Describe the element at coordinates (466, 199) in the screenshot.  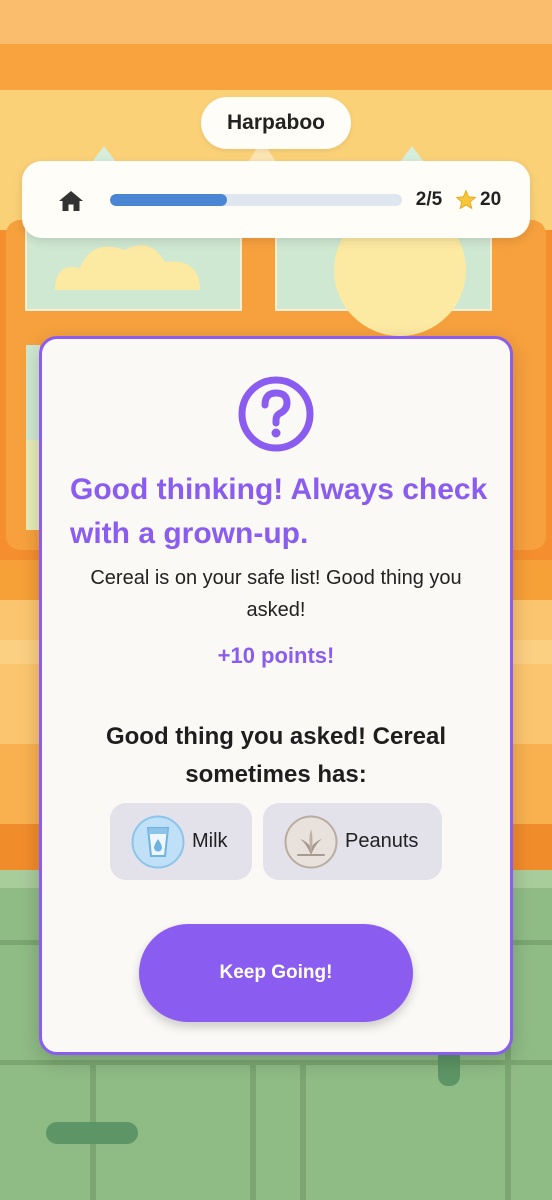
I see `star-icon` at that location.